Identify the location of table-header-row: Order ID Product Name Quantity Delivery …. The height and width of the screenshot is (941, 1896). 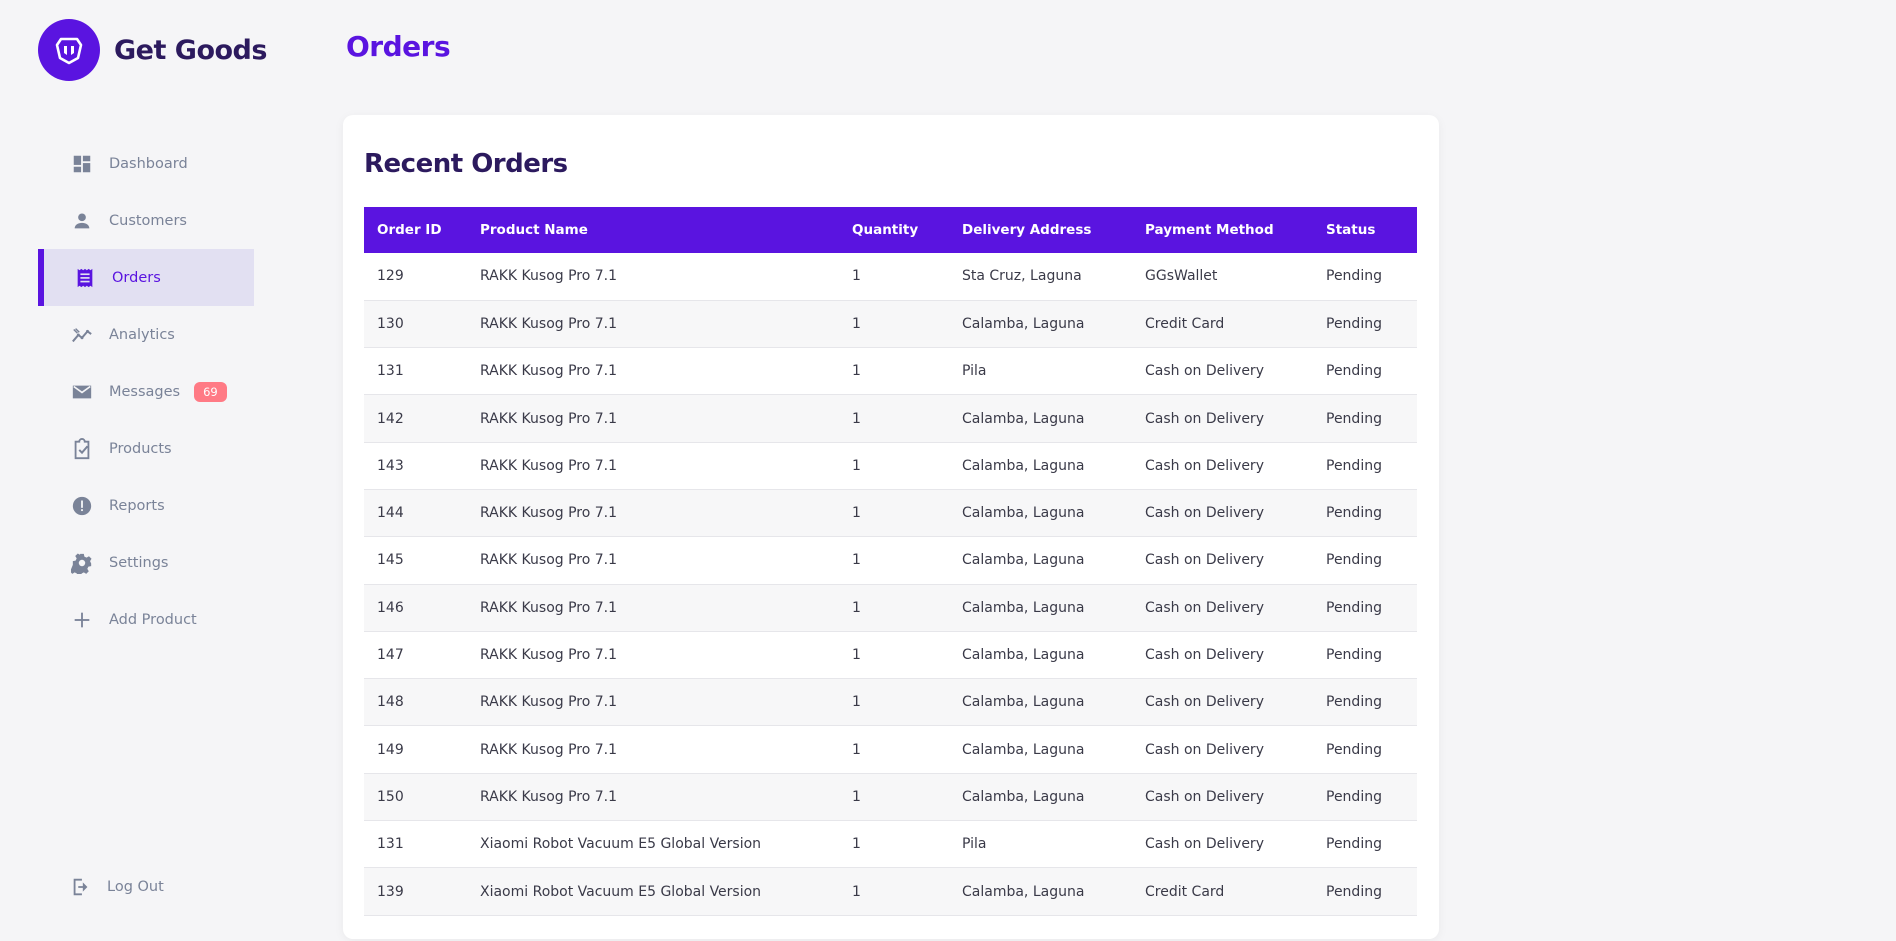
(890, 230).